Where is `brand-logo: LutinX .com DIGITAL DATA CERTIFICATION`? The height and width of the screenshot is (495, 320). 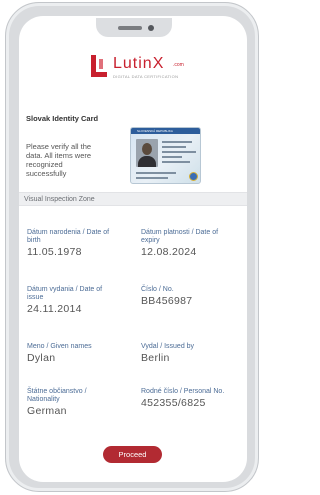 brand-logo: LutinX .com DIGITAL DATA CERTIFICATION is located at coordinates (147, 69).